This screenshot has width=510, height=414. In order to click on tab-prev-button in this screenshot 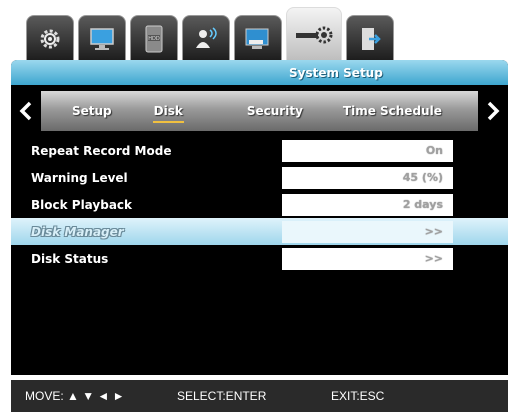, I will do `click(26, 111)`.